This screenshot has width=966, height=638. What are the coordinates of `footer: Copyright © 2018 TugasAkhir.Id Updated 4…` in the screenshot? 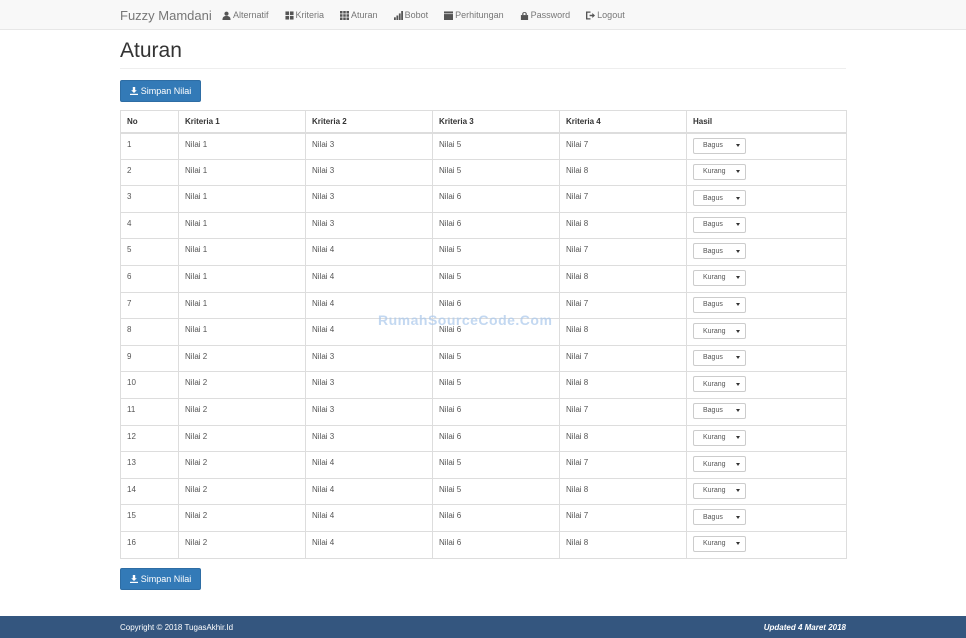 It's located at (483, 627).